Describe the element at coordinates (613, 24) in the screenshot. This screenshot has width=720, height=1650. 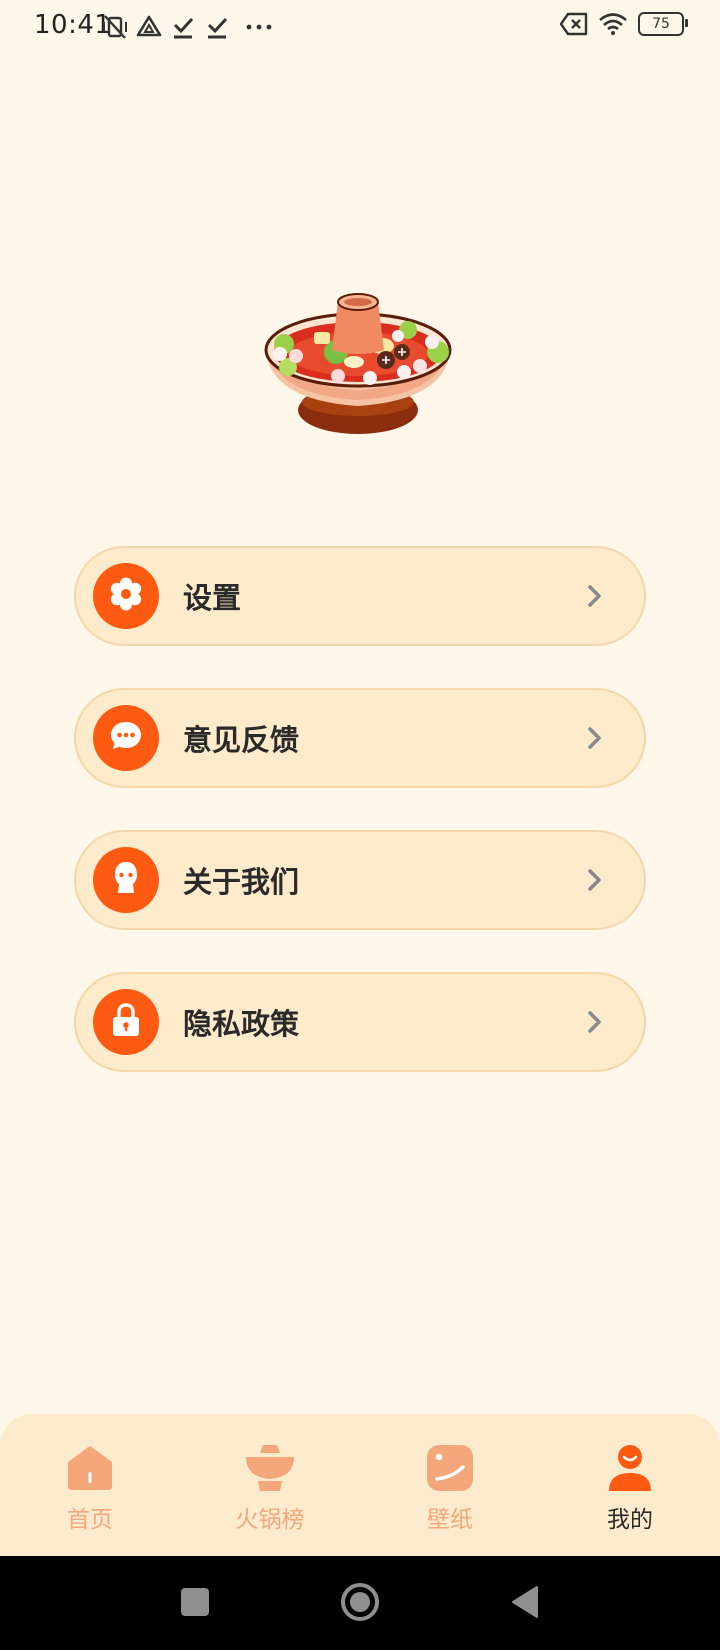
I see `wifi-icon` at that location.